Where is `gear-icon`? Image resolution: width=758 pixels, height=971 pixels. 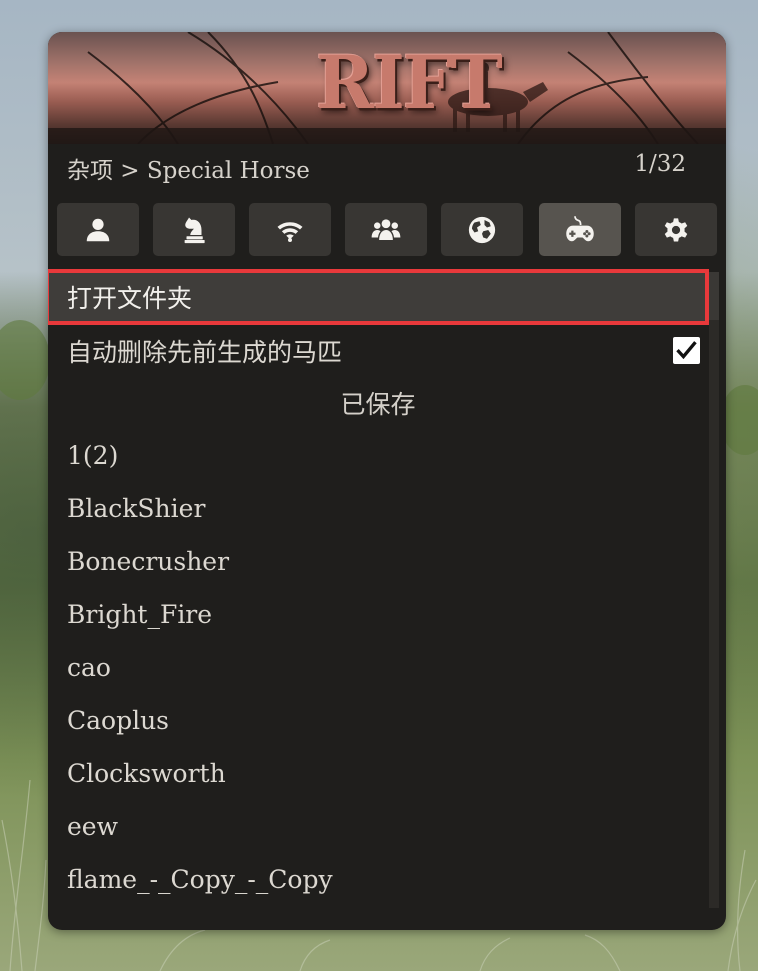
gear-icon is located at coordinates (676, 229).